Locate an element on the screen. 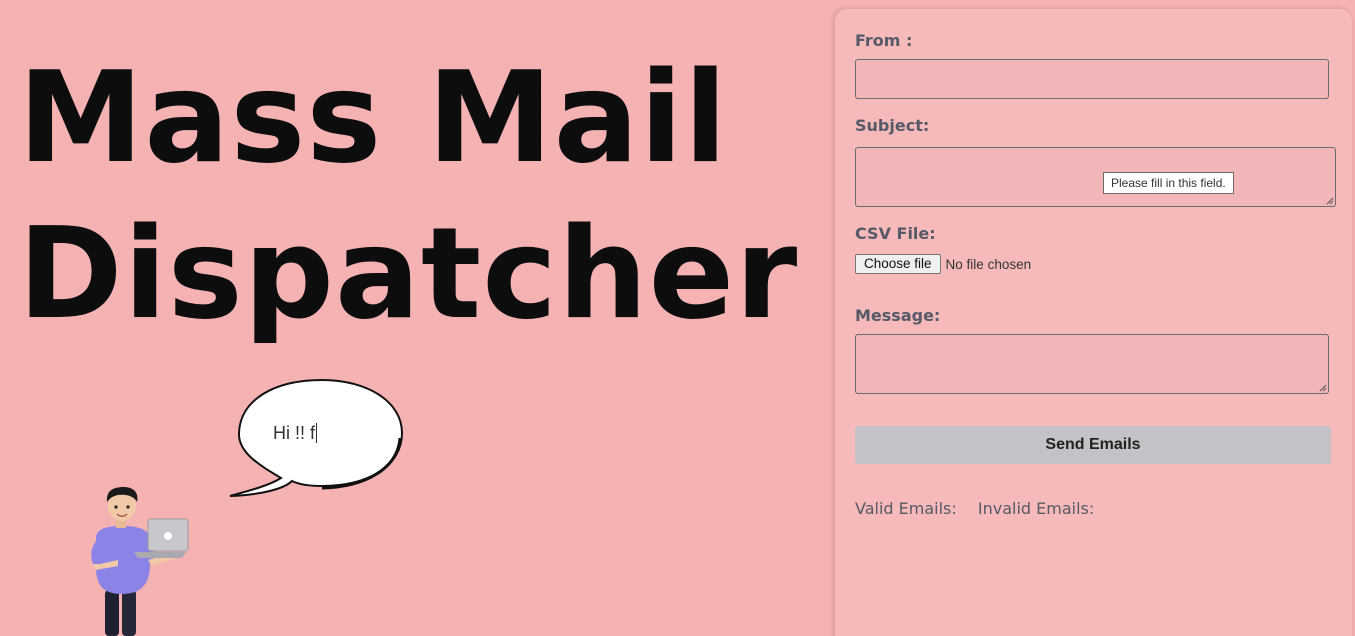 This screenshot has height=636, width=1355. speech-bubble-input-text: Hi !! f is located at coordinates (294, 433).